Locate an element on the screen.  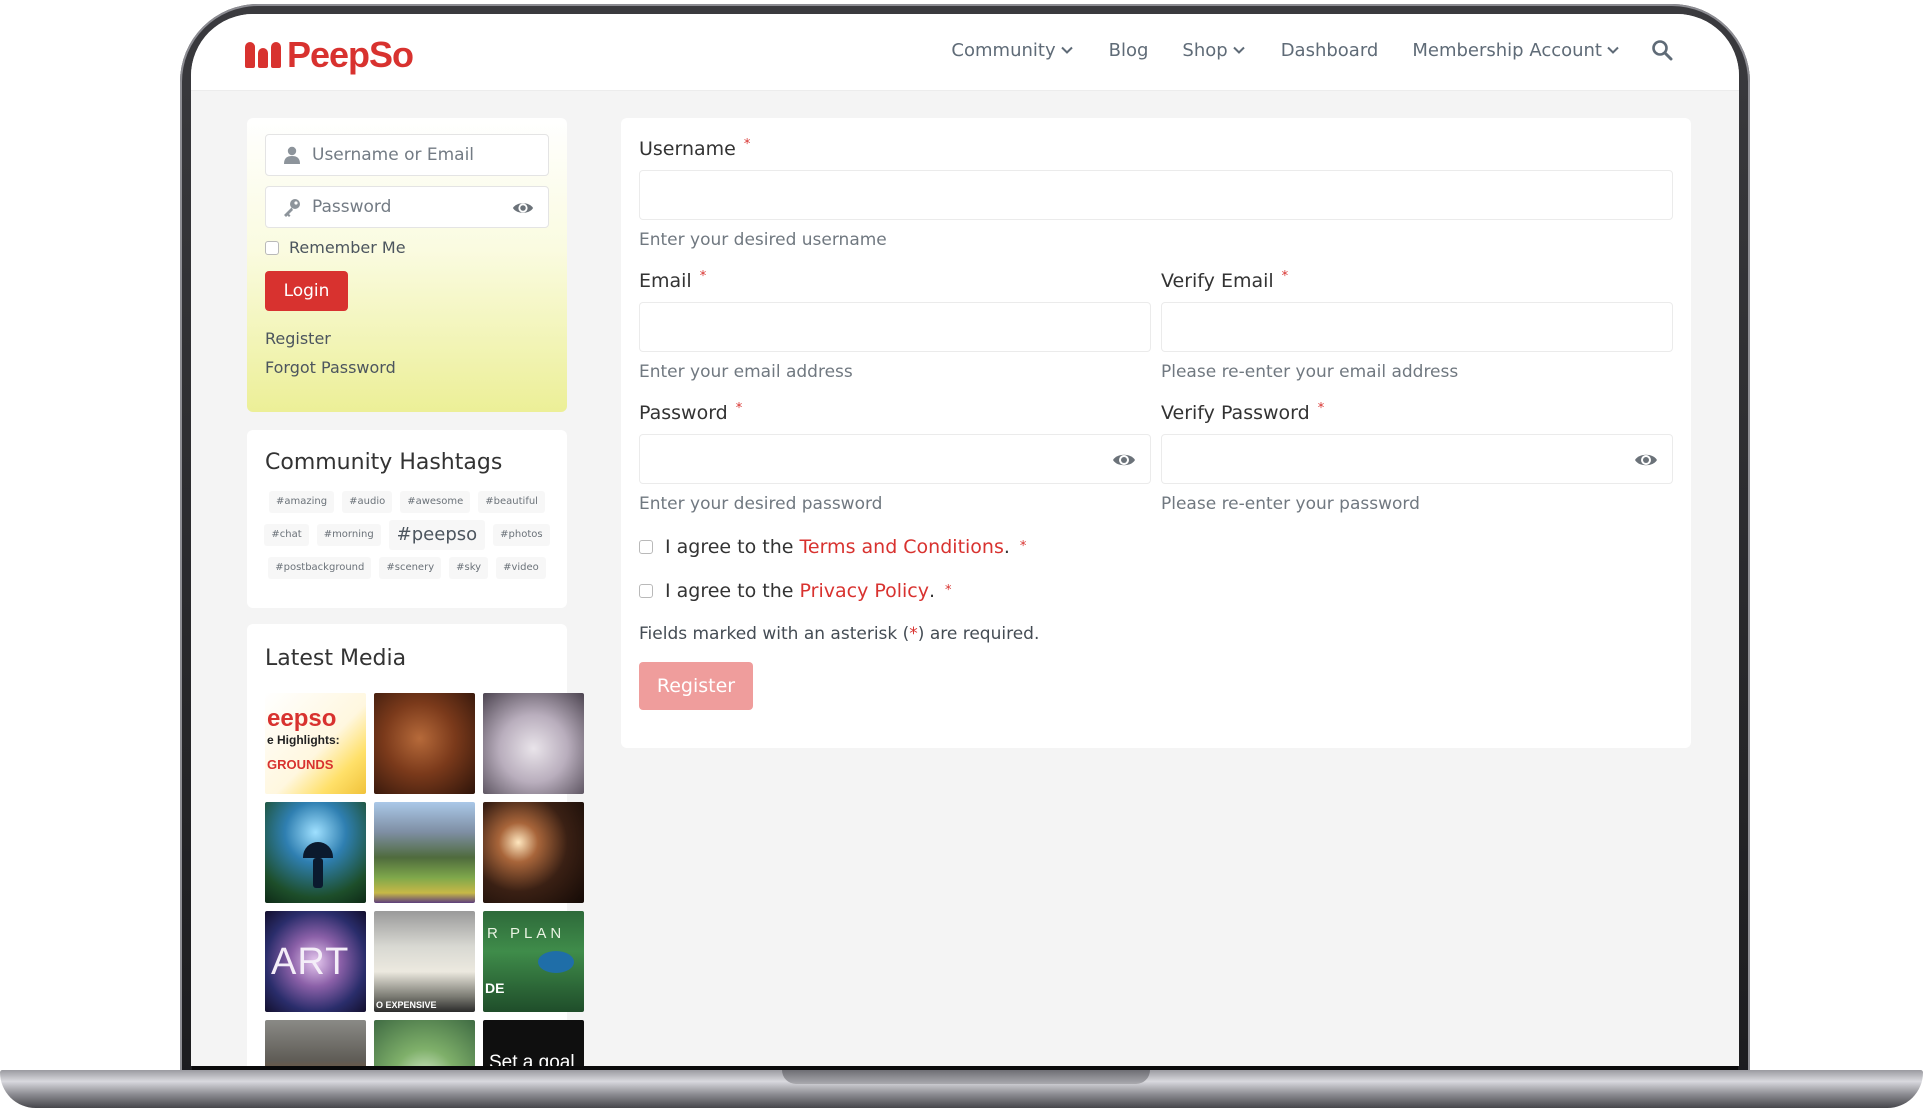
verify-password-label: Verify Password * is located at coordinates (1417, 413).